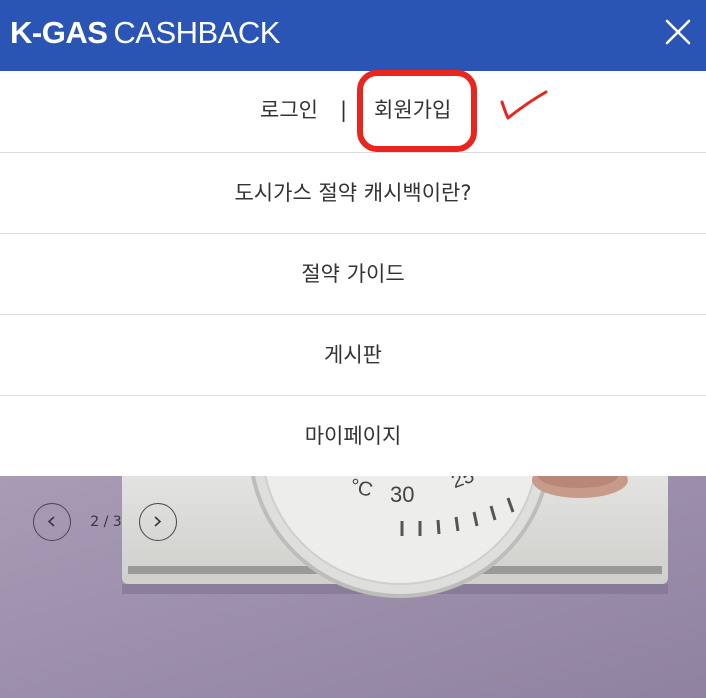 Image resolution: width=706 pixels, height=698 pixels. What do you see at coordinates (59, 32) in the screenshot?
I see `logo-bold-text: K-GAS` at bounding box center [59, 32].